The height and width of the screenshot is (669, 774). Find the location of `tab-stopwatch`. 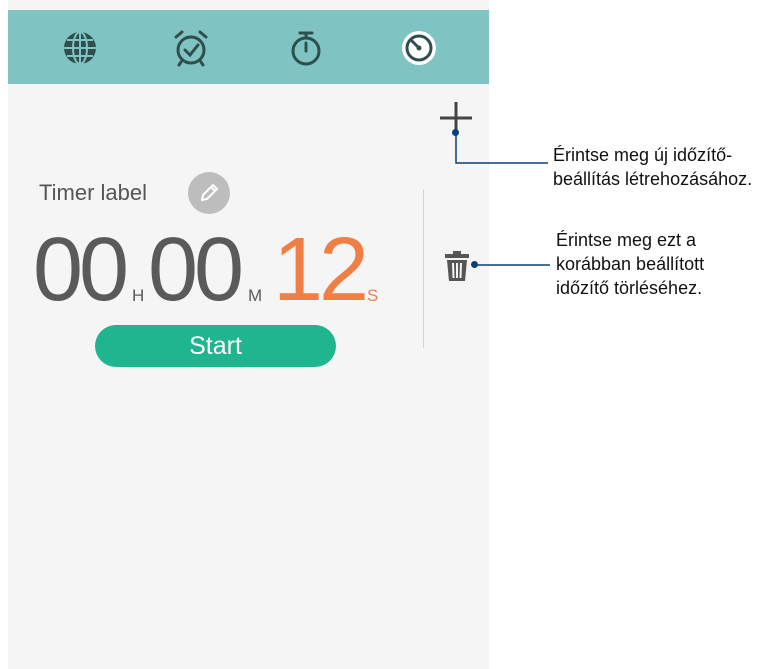

tab-stopwatch is located at coordinates (306, 48).